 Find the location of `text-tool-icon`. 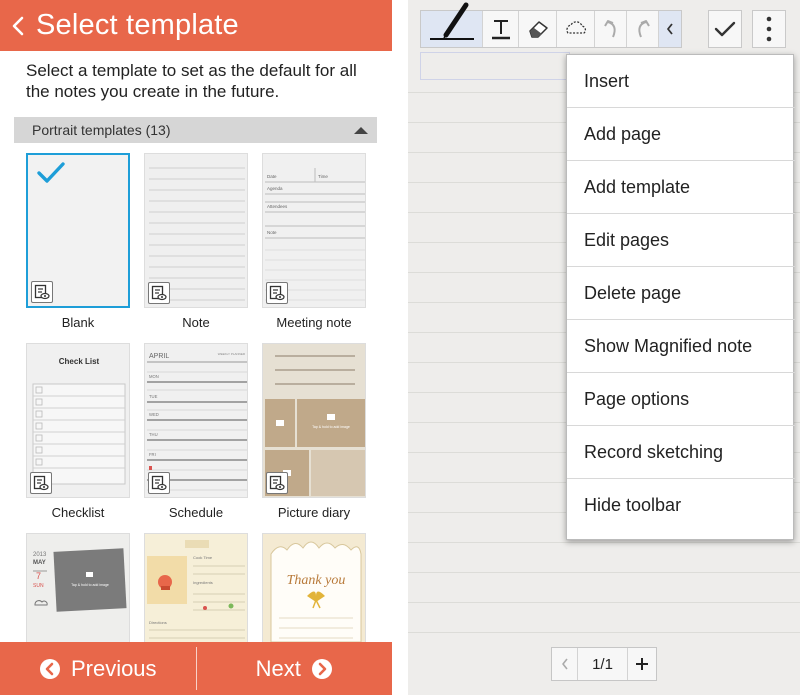

text-tool-icon is located at coordinates (500, 30).